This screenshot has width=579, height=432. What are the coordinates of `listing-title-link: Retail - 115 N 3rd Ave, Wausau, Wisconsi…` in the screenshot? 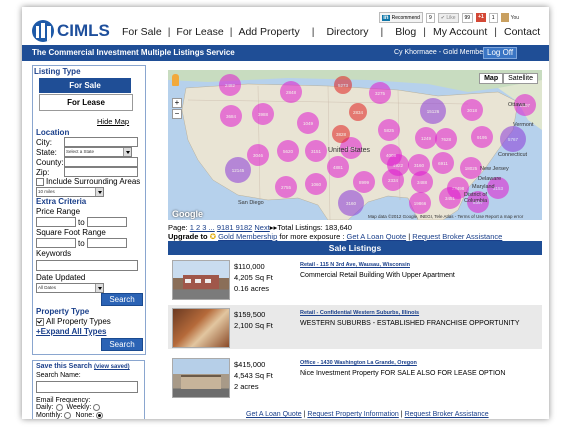 It's located at (355, 265).